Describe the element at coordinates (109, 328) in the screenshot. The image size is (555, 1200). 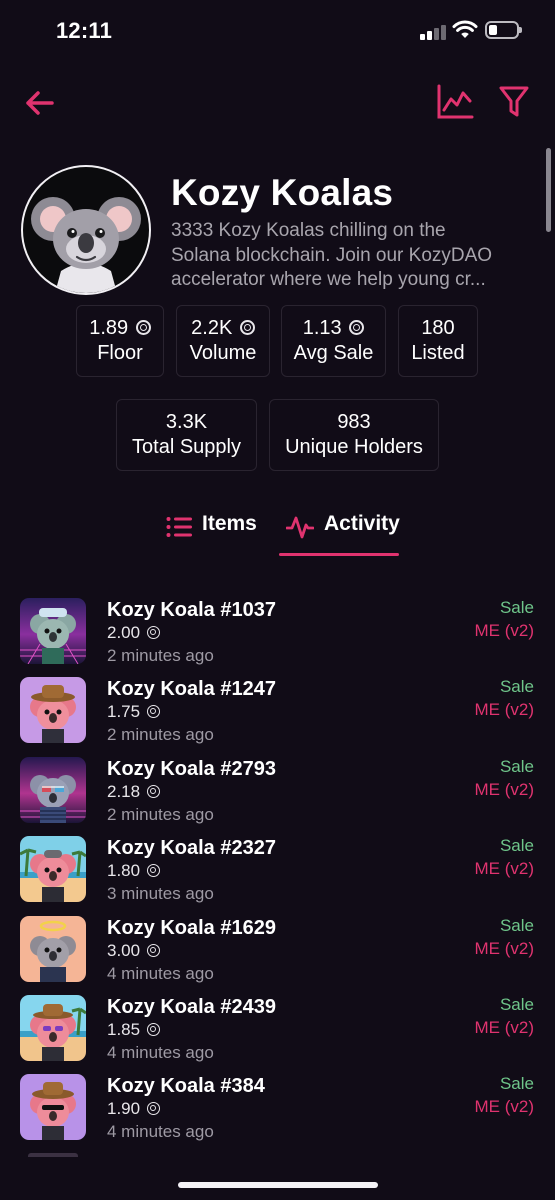
I see `stat-floor-value: 1.89` at that location.